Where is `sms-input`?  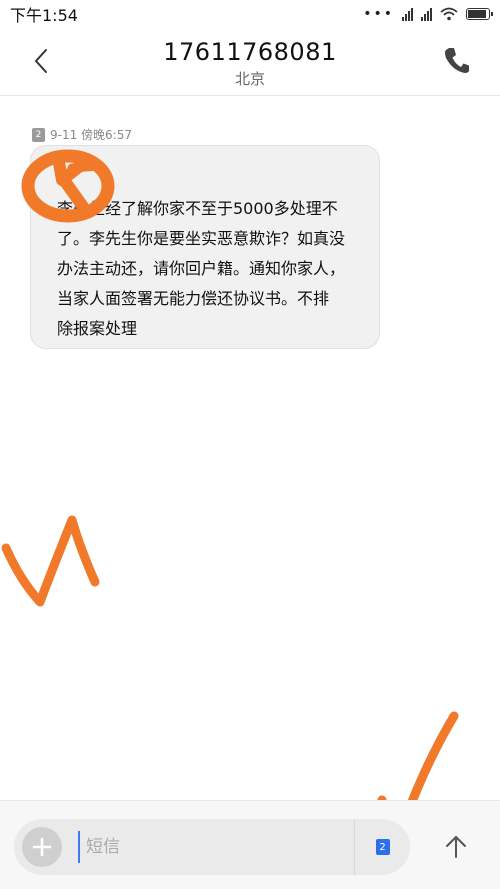 sms-input is located at coordinates (208, 847).